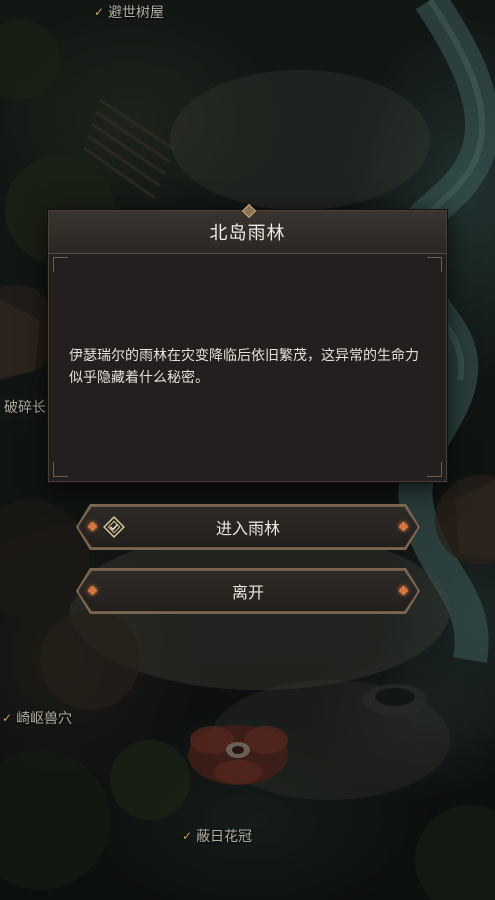  I want to click on location-label: 避世树屋, so click(136, 13).